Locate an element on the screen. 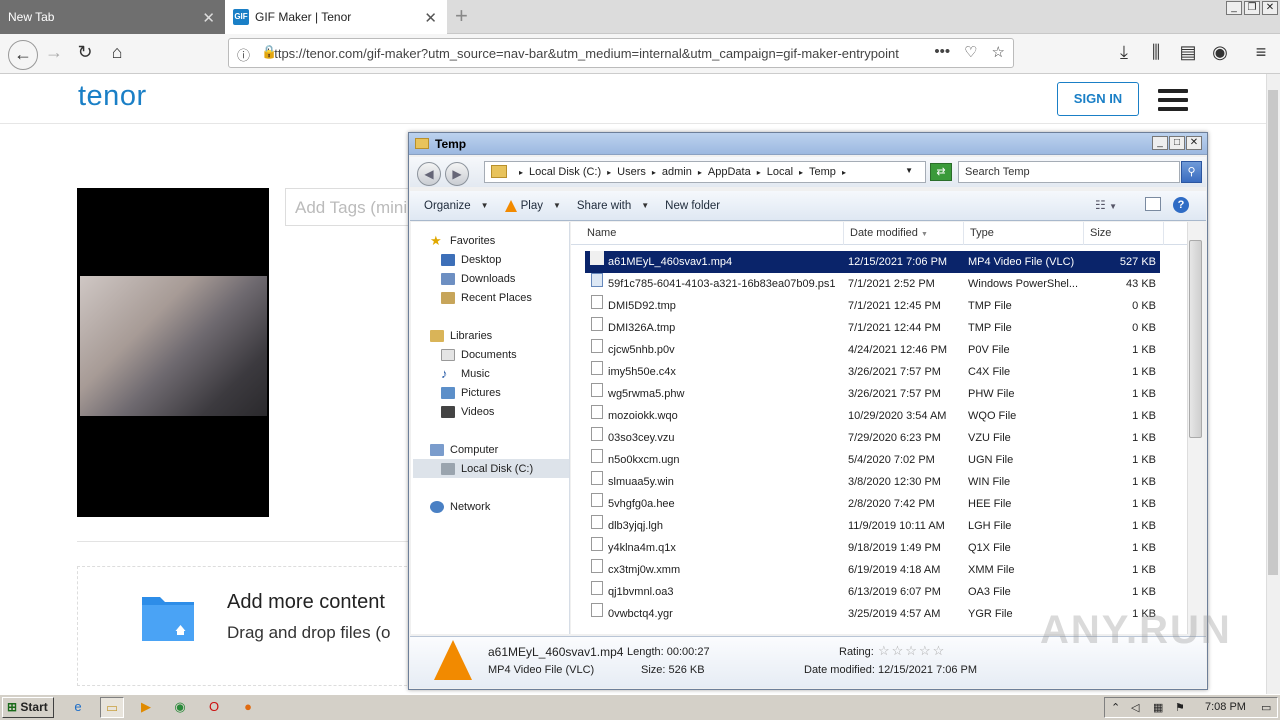 This screenshot has height=720, width=1280. library-icon: ⫼ is located at coordinates (1156, 52).